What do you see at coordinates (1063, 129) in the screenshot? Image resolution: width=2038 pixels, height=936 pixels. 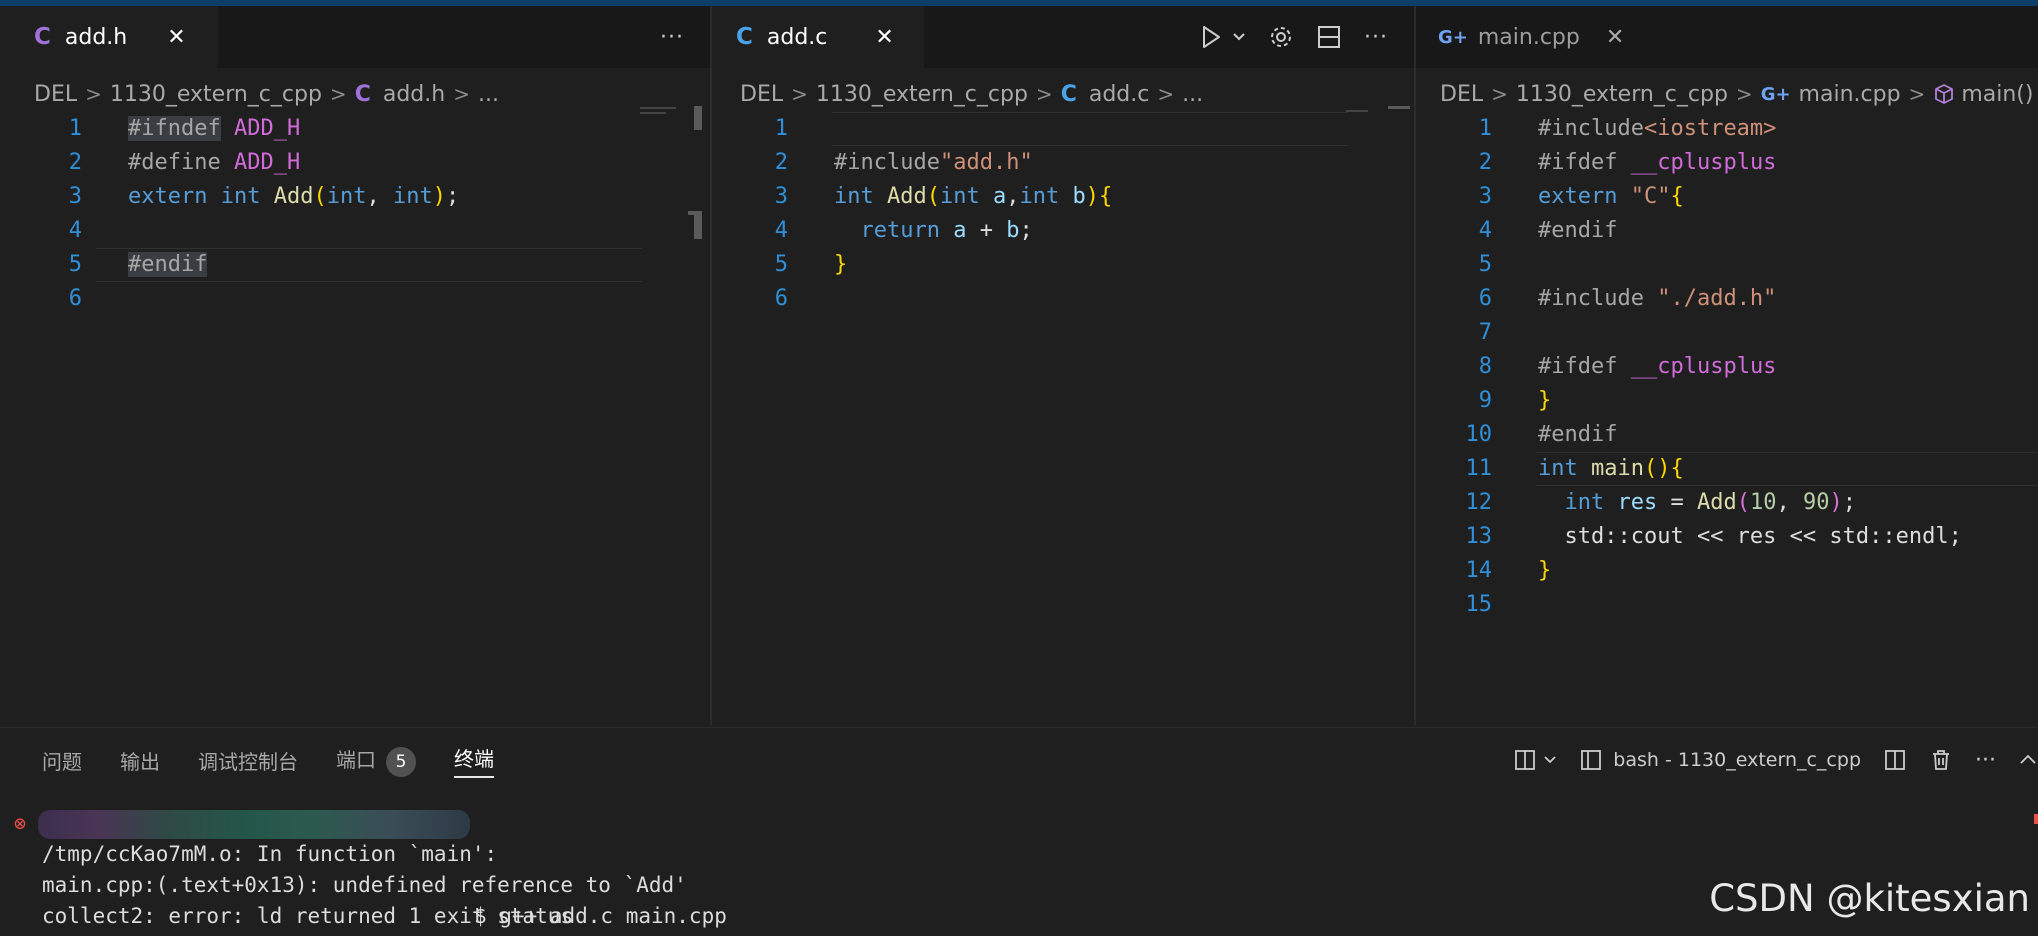 I see `code-line: 1` at bounding box center [1063, 129].